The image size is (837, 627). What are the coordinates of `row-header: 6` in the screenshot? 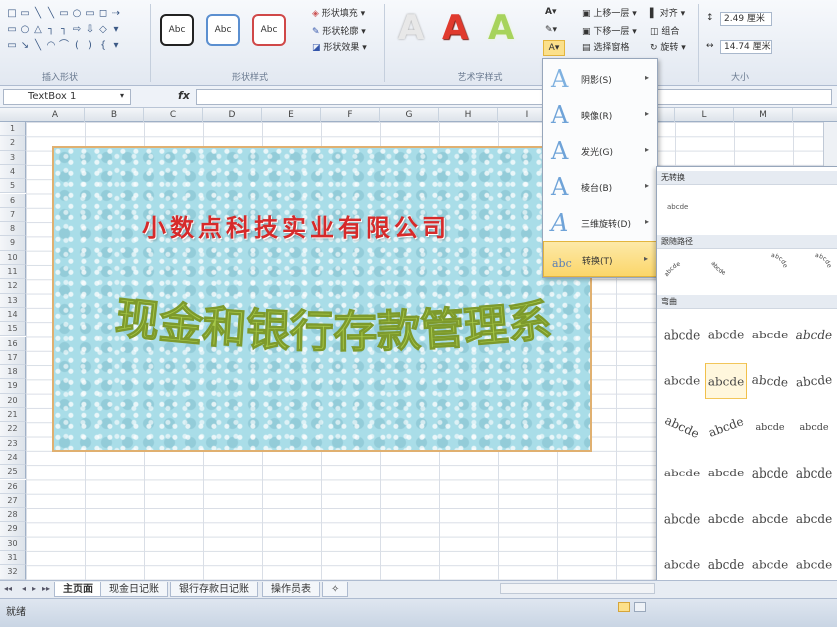 It's located at (13, 200).